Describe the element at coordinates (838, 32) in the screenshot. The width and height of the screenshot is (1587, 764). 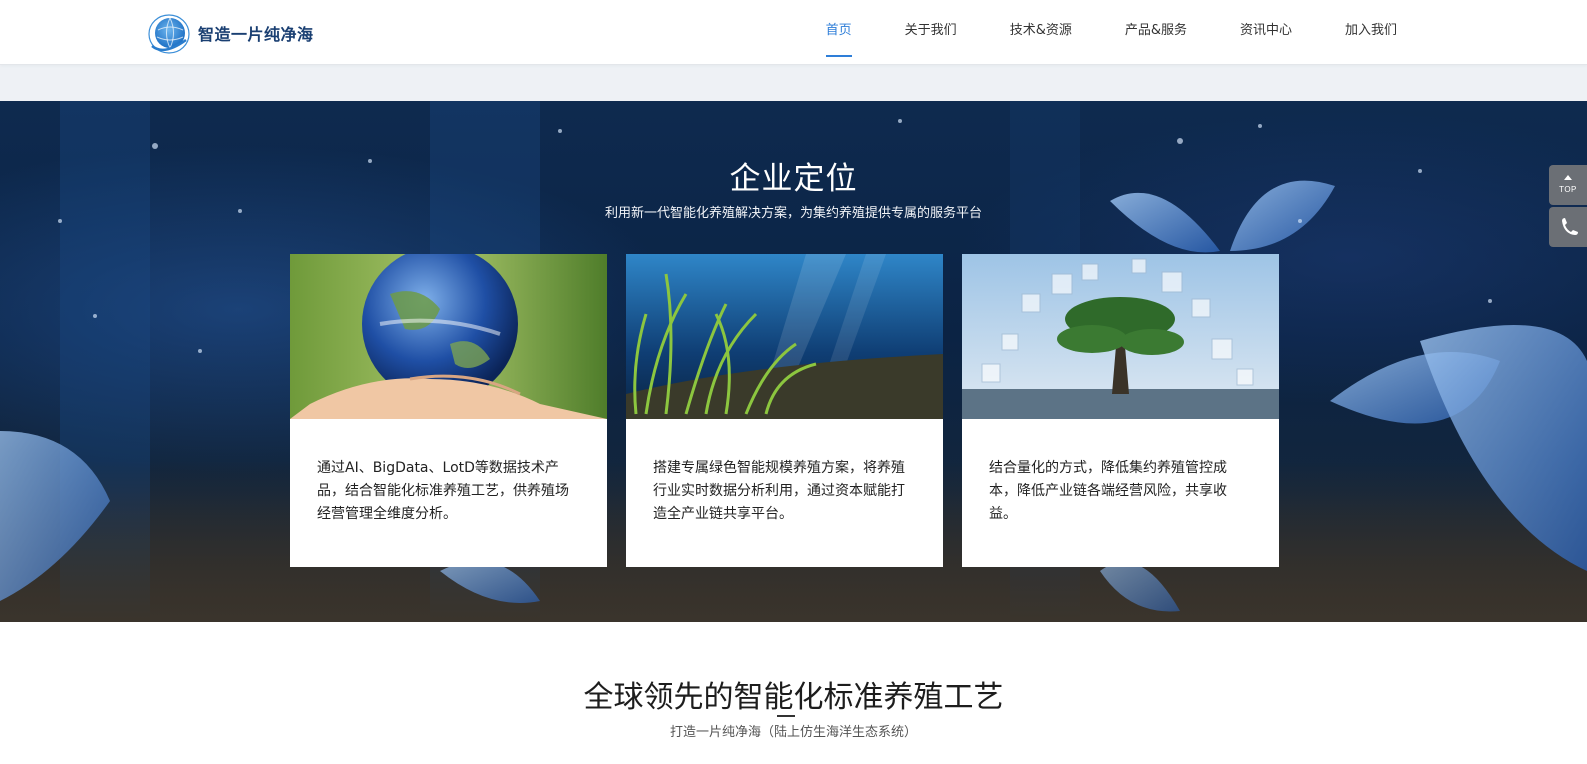
I see `nav-home: 首页` at that location.